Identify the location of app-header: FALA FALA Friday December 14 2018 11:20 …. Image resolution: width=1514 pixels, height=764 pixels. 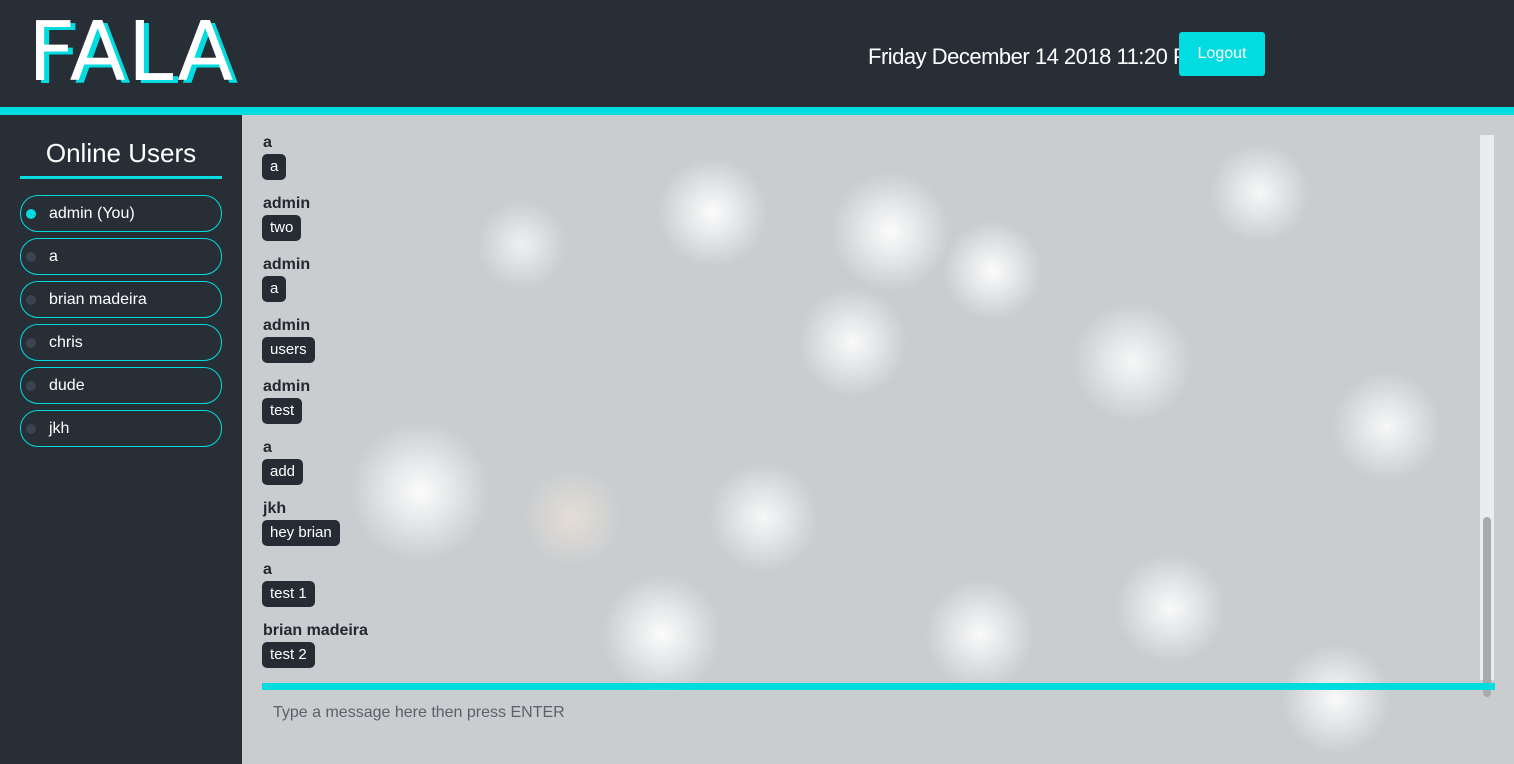
(757, 53).